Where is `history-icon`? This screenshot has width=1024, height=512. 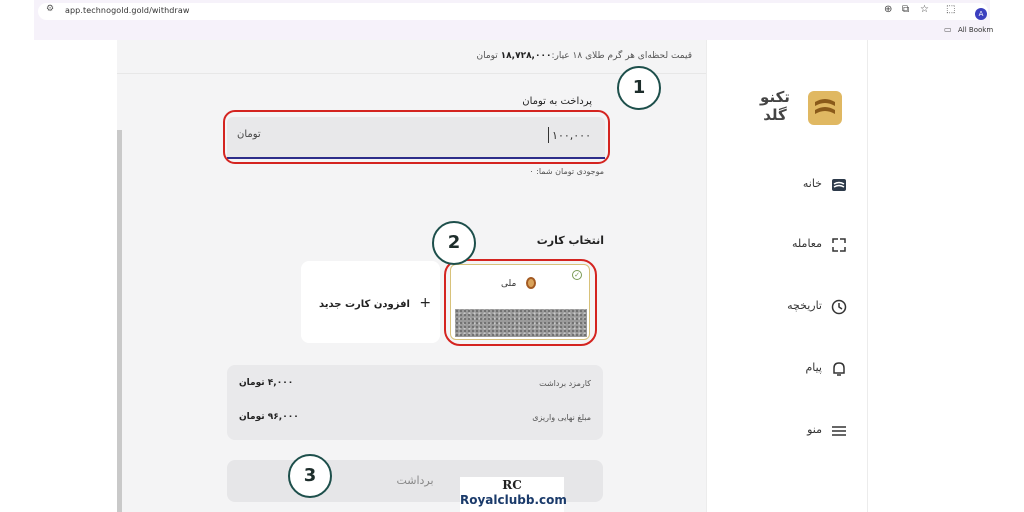
history-icon is located at coordinates (839, 307).